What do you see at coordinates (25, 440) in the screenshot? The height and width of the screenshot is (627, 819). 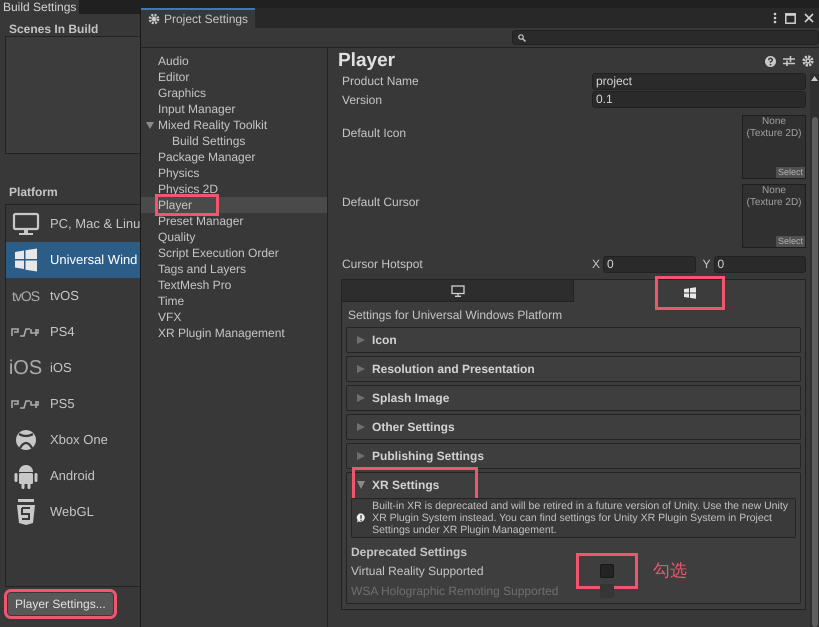 I see `sphere-logo-icon` at bounding box center [25, 440].